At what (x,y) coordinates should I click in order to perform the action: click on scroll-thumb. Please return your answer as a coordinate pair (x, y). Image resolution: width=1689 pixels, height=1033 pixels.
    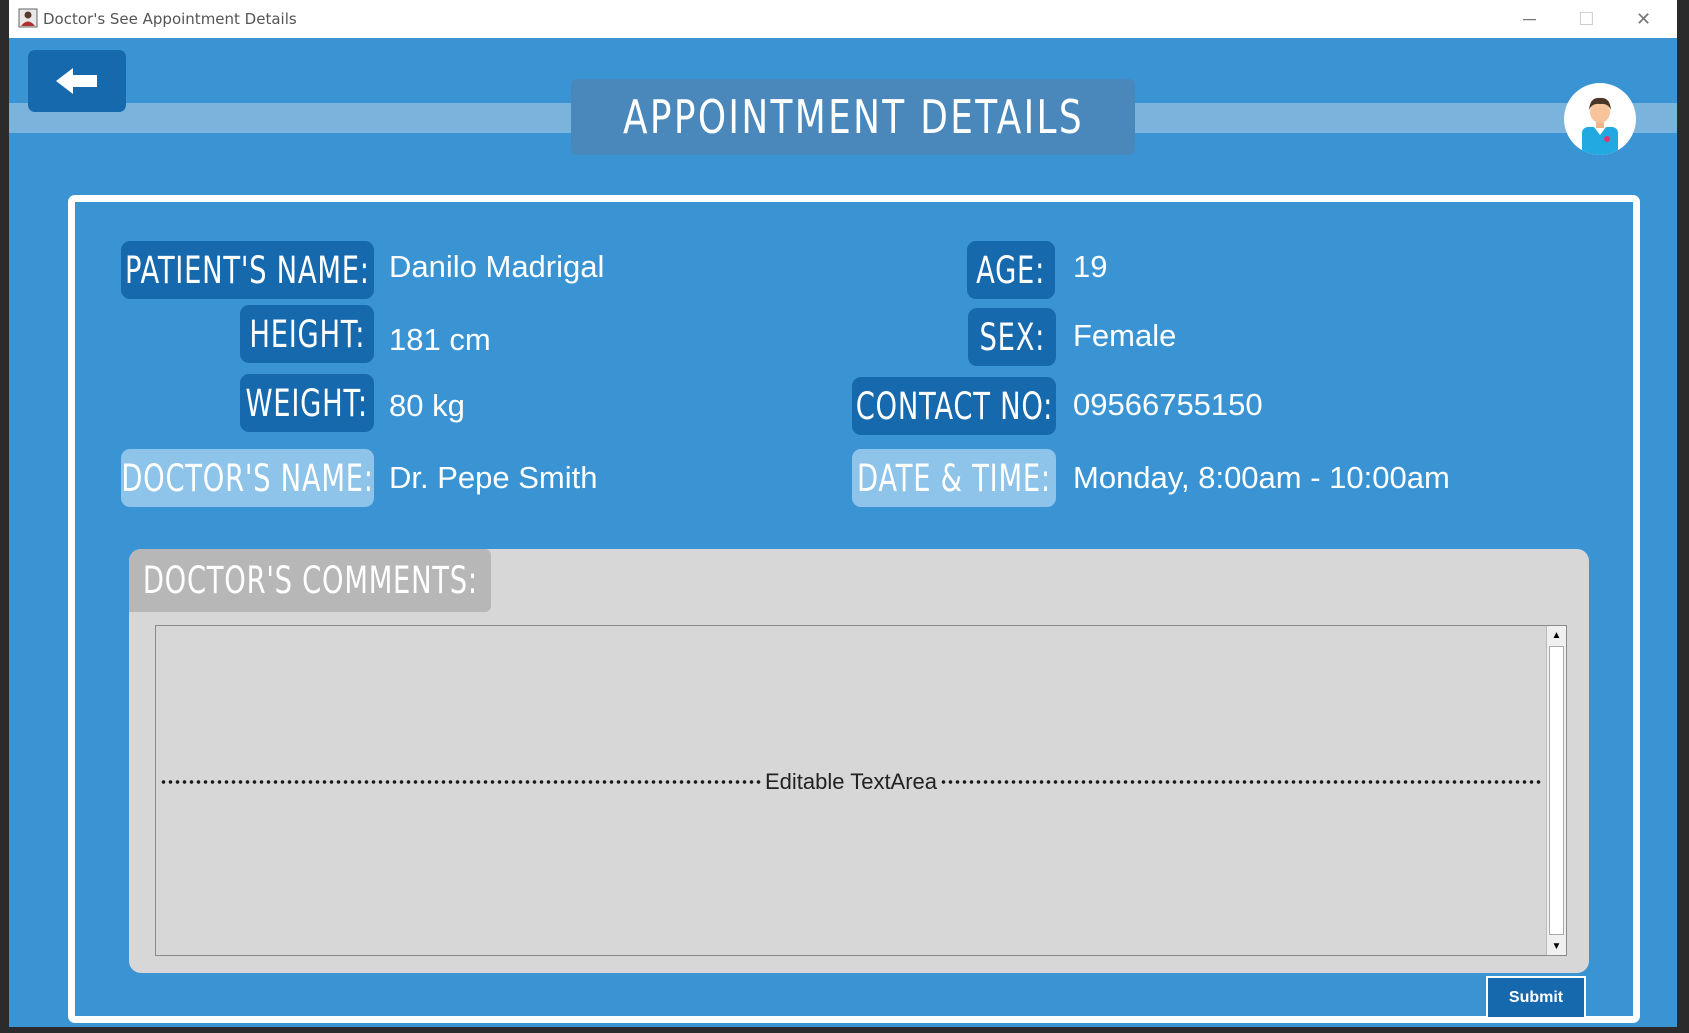
    Looking at the image, I should click on (1556, 790).